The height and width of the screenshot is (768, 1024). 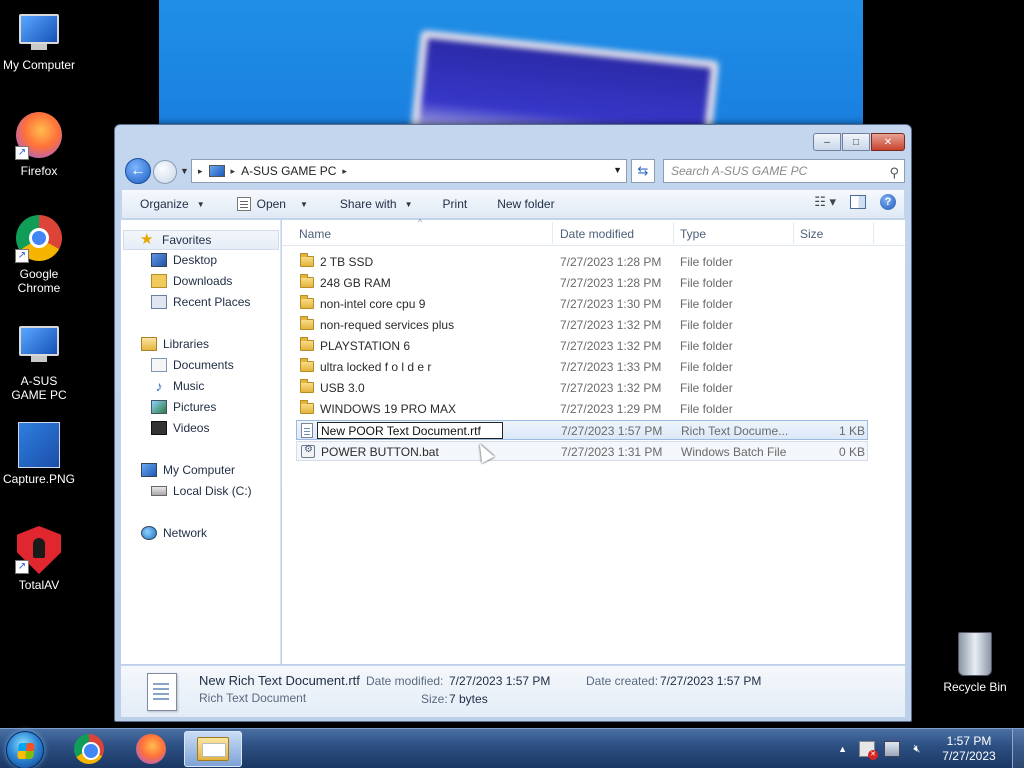 What do you see at coordinates (827, 142) in the screenshot?
I see `minimize-button: –` at bounding box center [827, 142].